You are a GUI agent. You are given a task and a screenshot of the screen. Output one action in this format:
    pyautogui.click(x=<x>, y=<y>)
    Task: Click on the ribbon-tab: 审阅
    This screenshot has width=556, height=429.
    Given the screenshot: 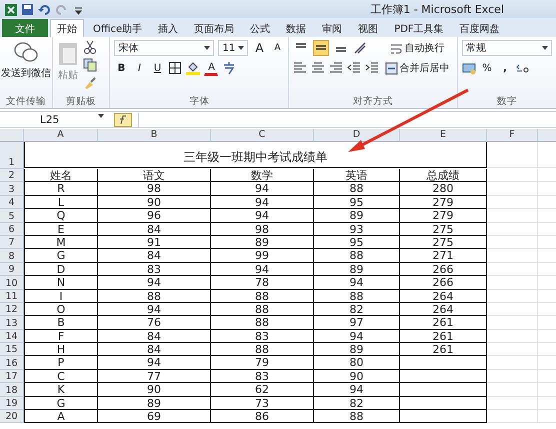 What is the action you would take?
    pyautogui.click(x=332, y=28)
    